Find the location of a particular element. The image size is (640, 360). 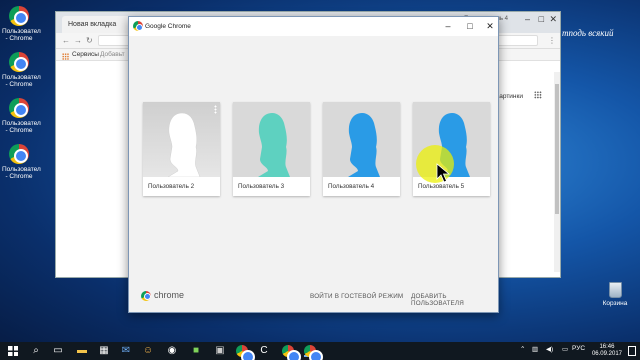

file-explorer-icon: ▬ is located at coordinates (82, 351).